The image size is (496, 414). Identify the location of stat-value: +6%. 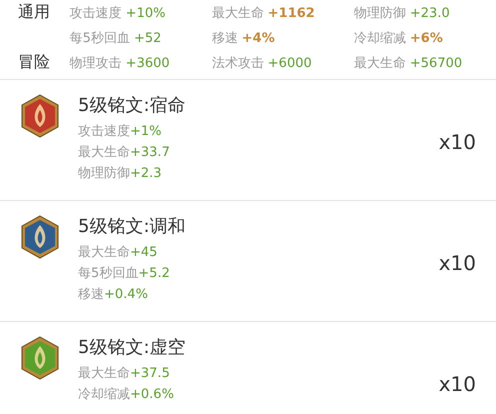
(426, 38).